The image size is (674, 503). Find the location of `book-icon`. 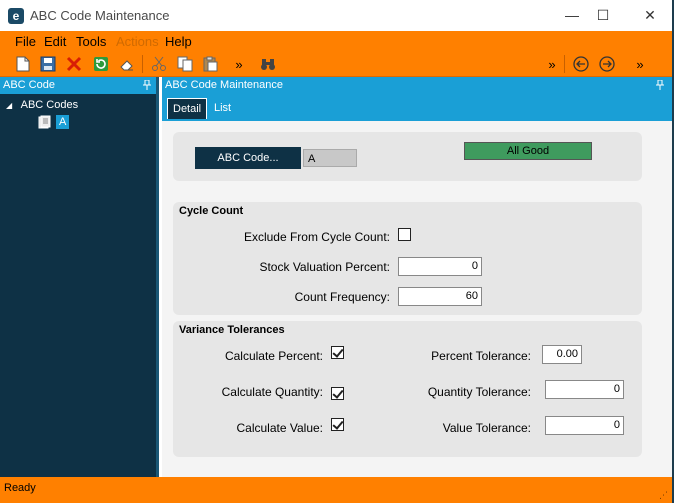

book-icon is located at coordinates (44, 122).